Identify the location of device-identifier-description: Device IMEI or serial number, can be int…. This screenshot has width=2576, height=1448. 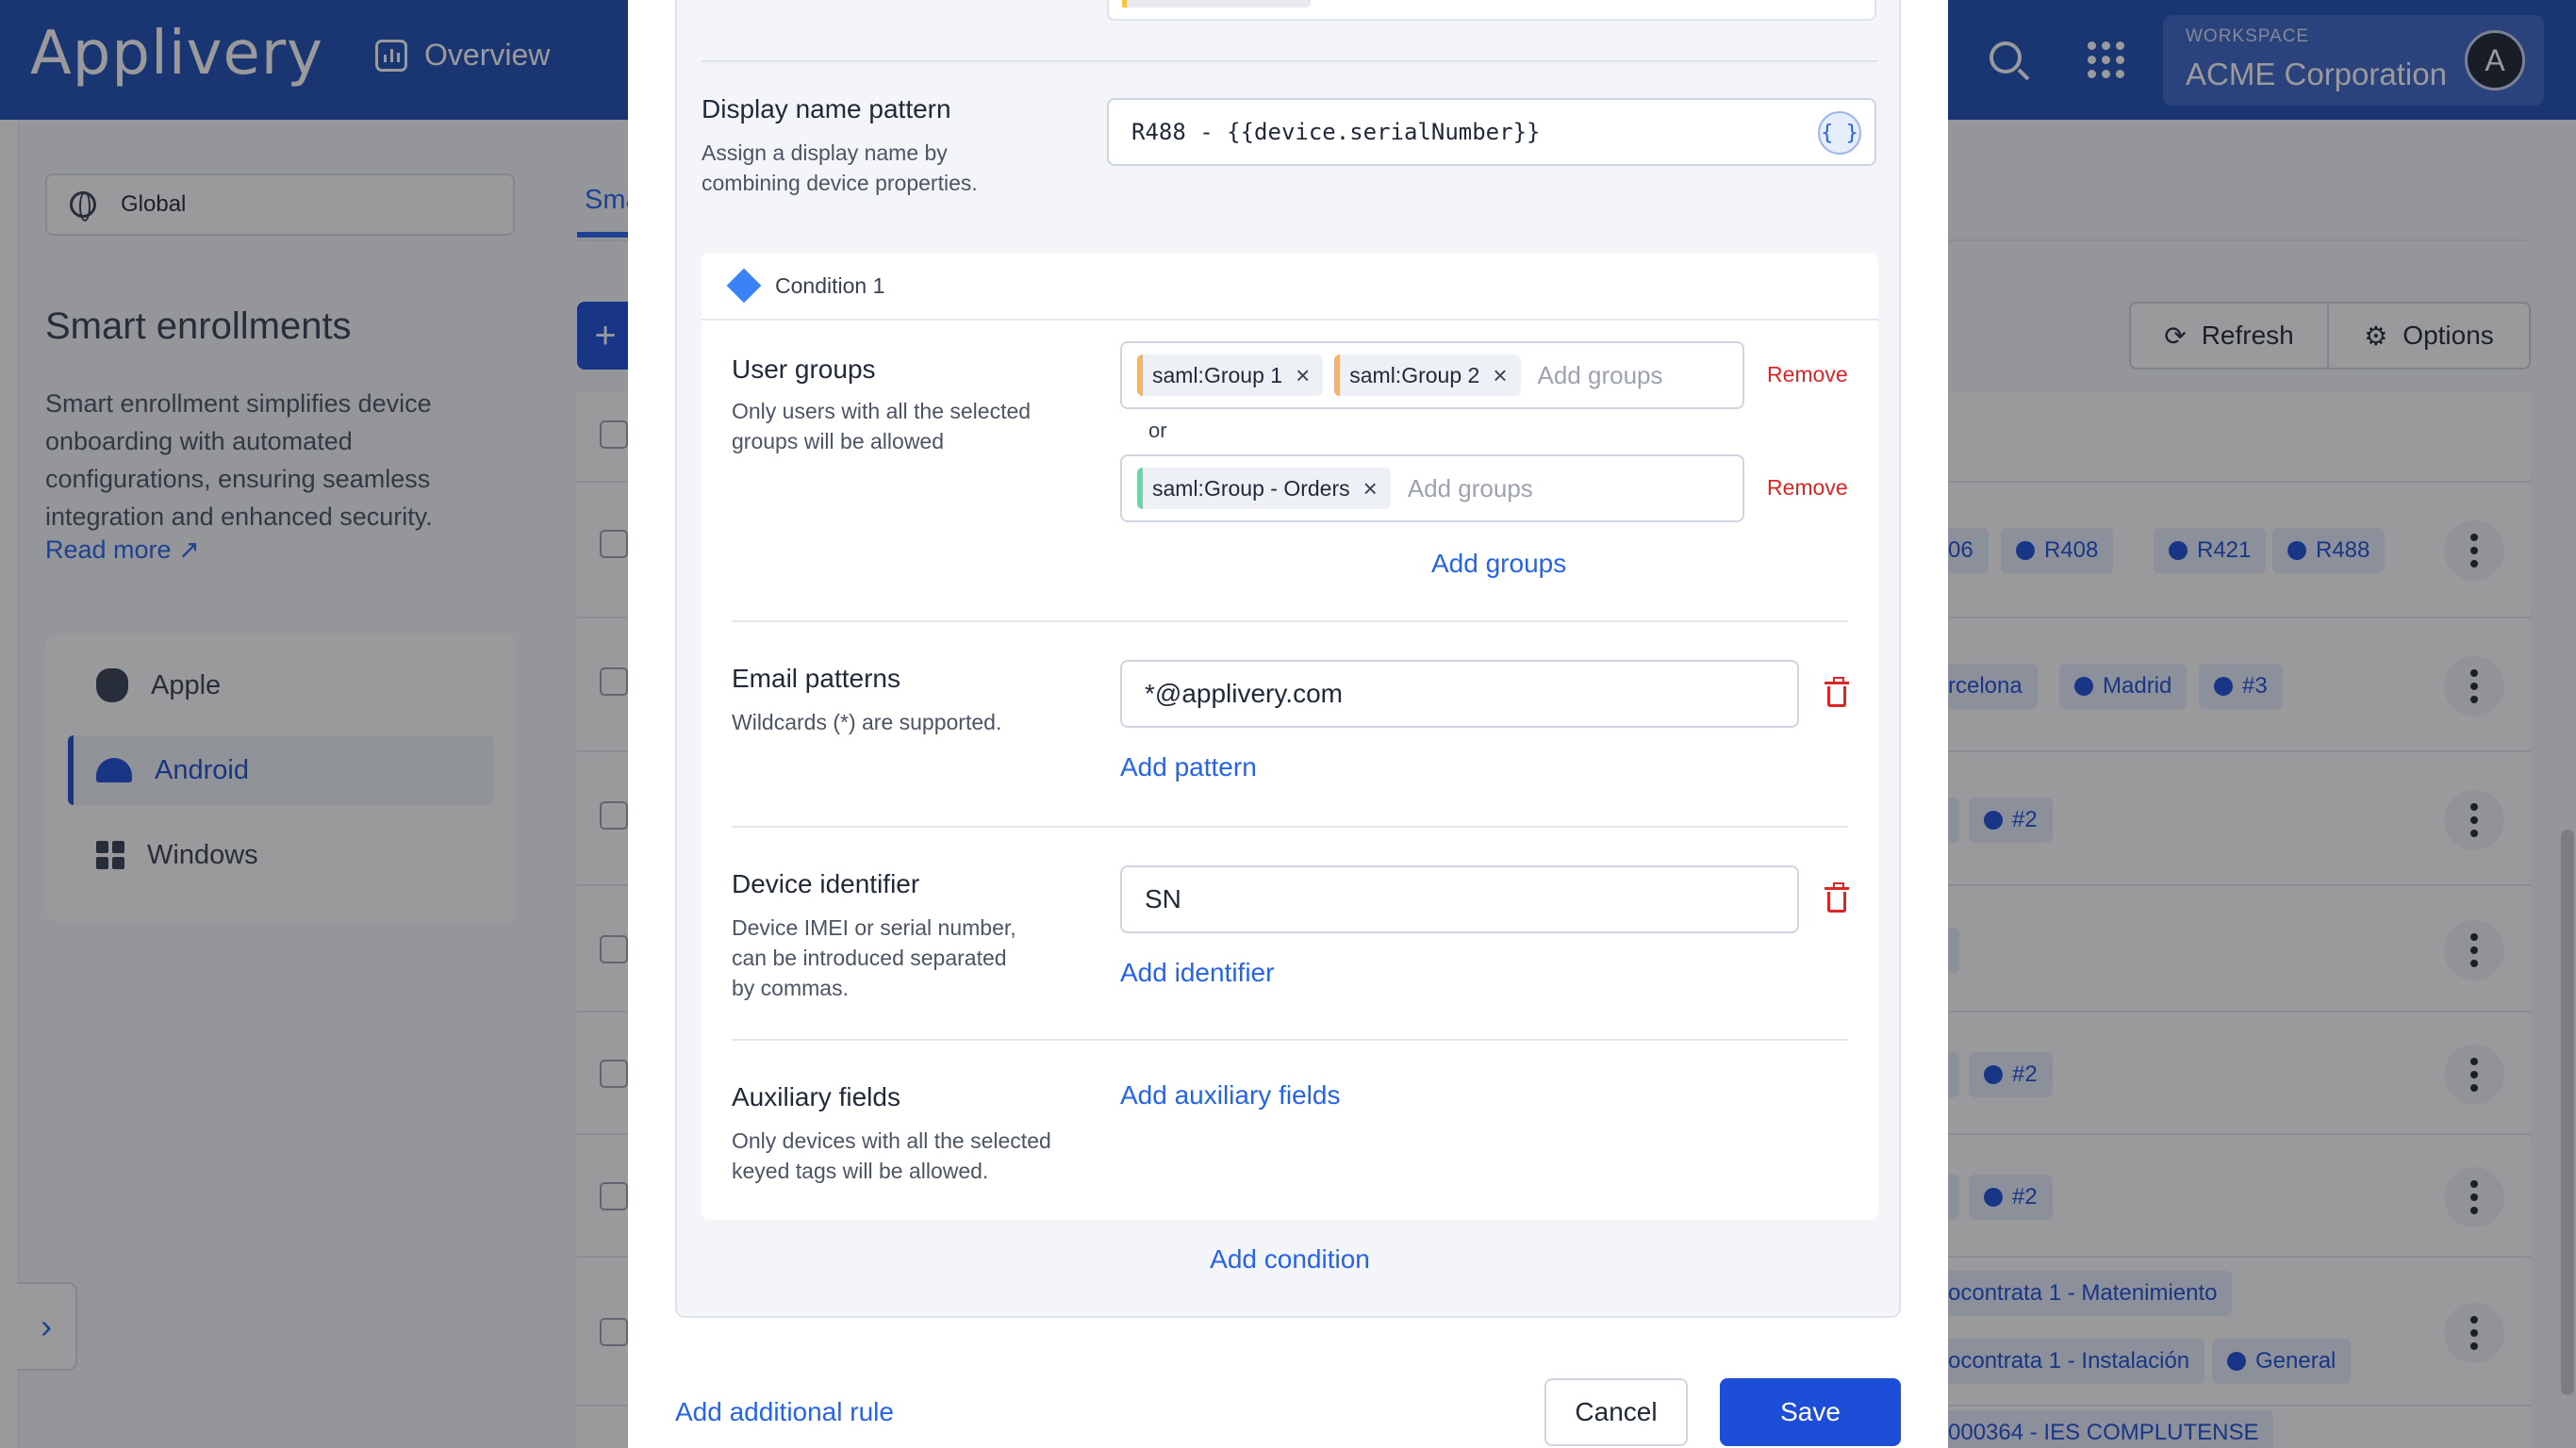
(874, 957).